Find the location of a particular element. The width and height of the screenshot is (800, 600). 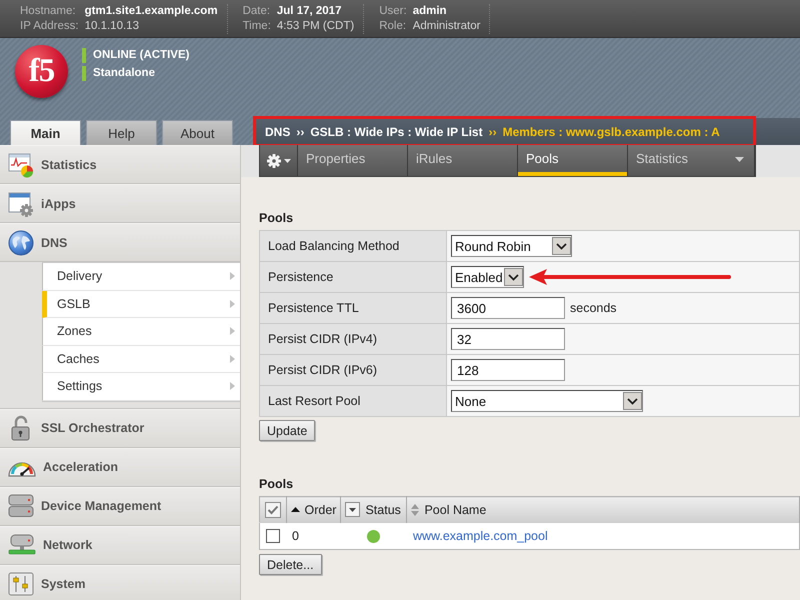

sidebar-item: Network is located at coordinates (120, 545).